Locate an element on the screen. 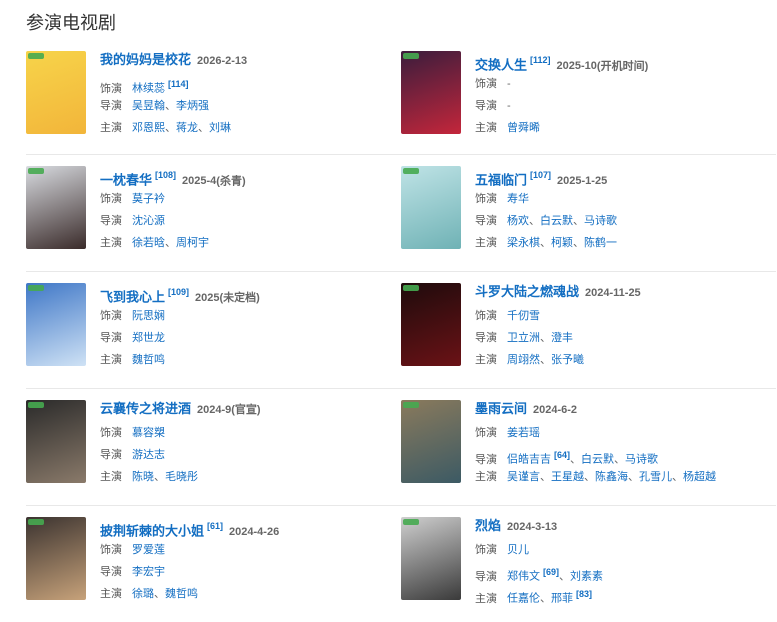  show-title-link: 云襄传之将进酒 is located at coordinates (145, 408).